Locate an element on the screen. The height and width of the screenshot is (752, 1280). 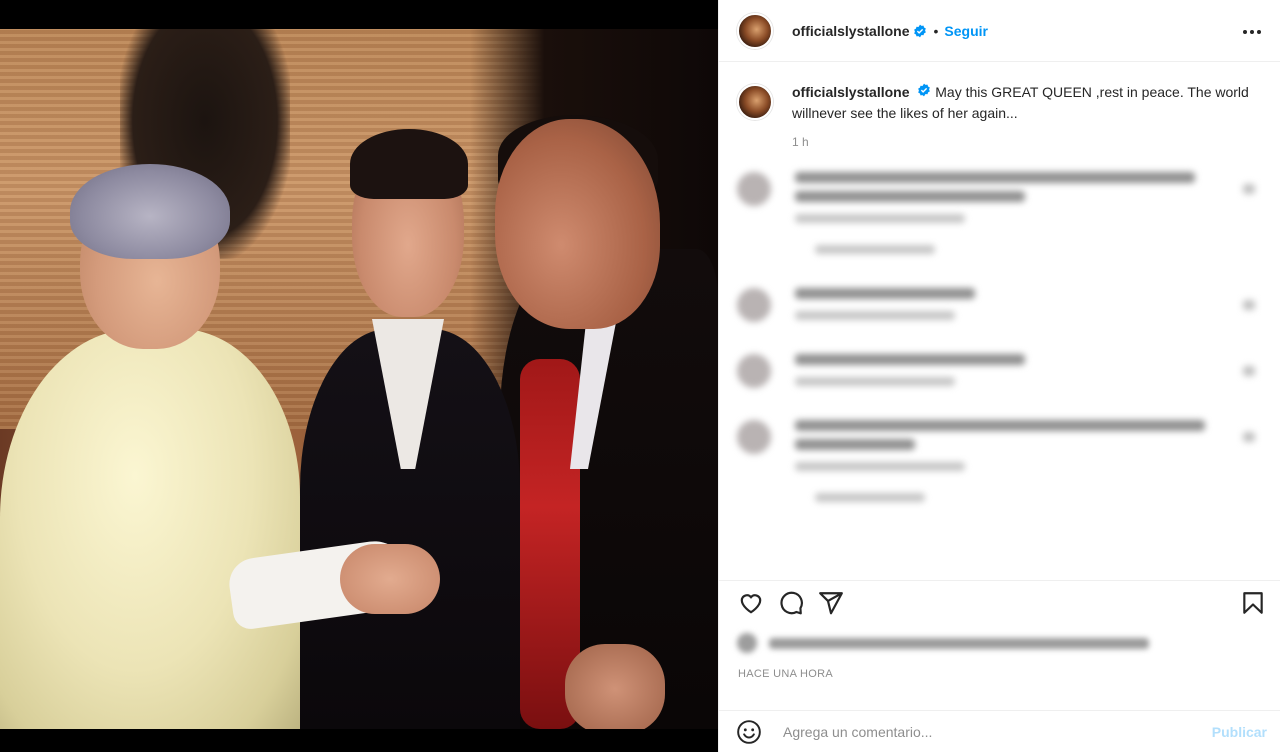
likes-text-blurred is located at coordinates (959, 643).